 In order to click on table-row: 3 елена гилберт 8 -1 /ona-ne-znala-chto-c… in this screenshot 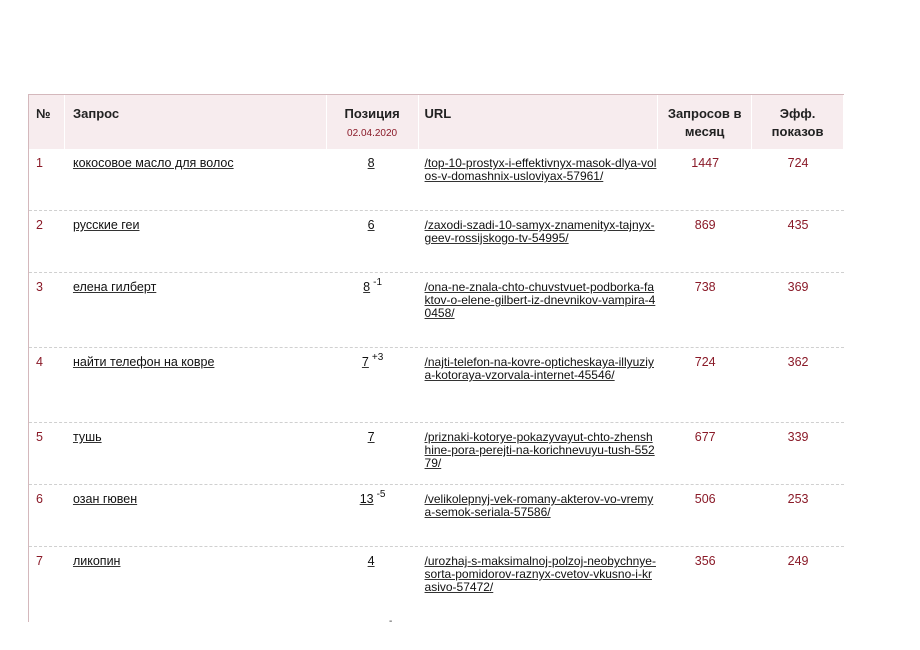, I will do `click(436, 310)`.